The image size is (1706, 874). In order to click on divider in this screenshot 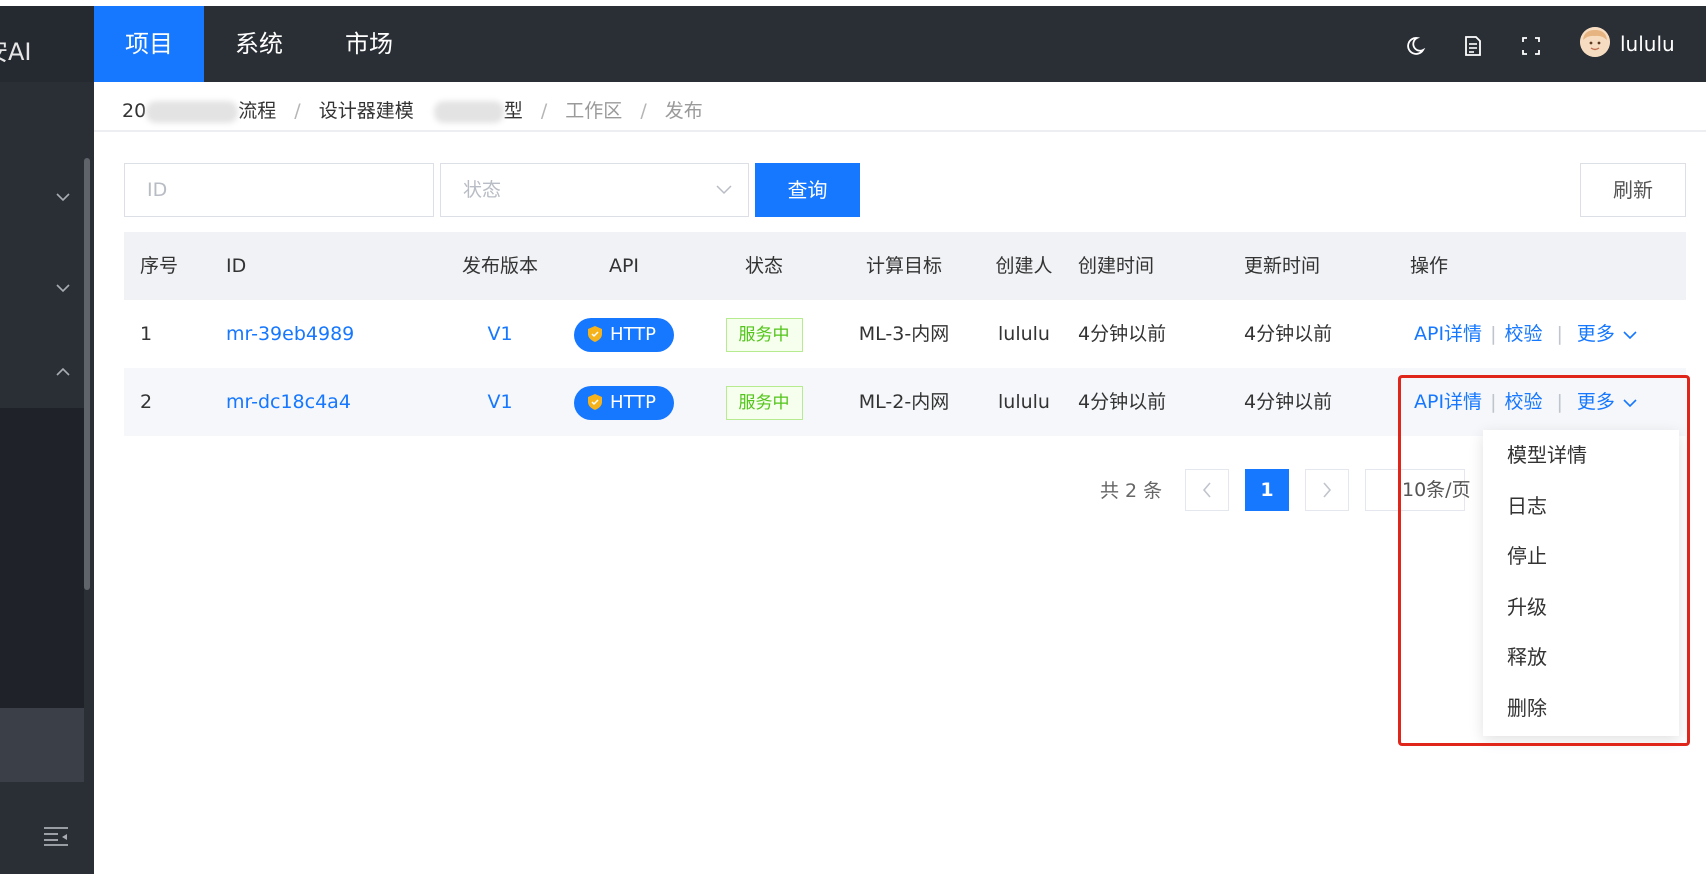, I will do `click(900, 131)`.